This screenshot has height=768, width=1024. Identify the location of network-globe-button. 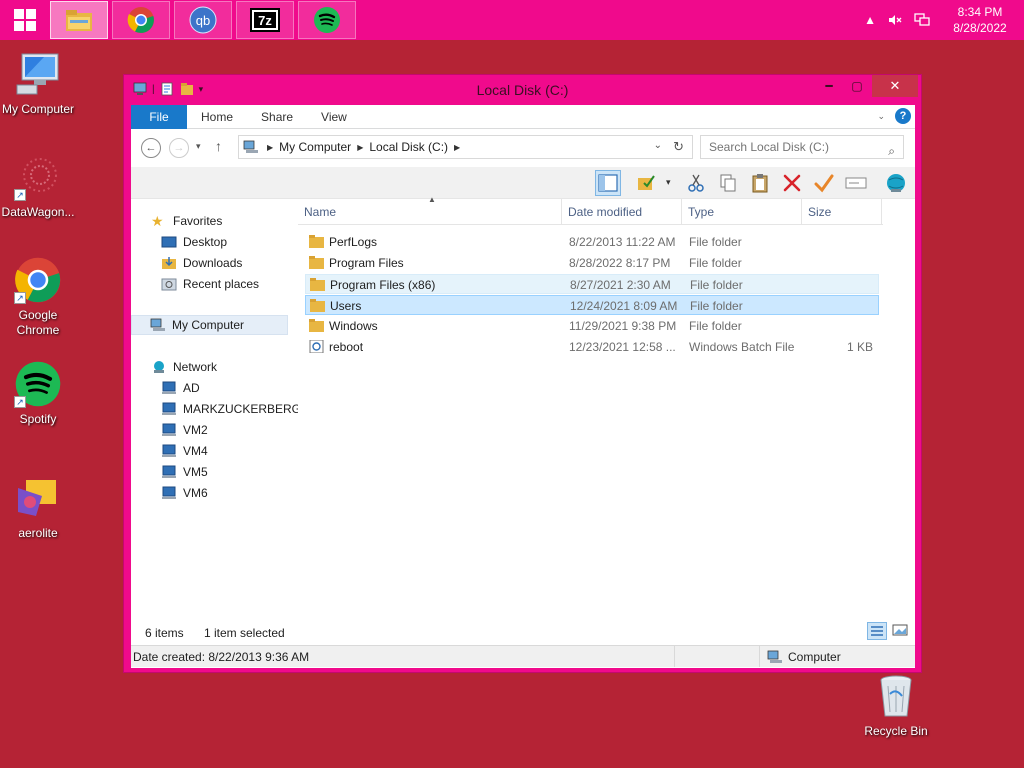
(896, 183).